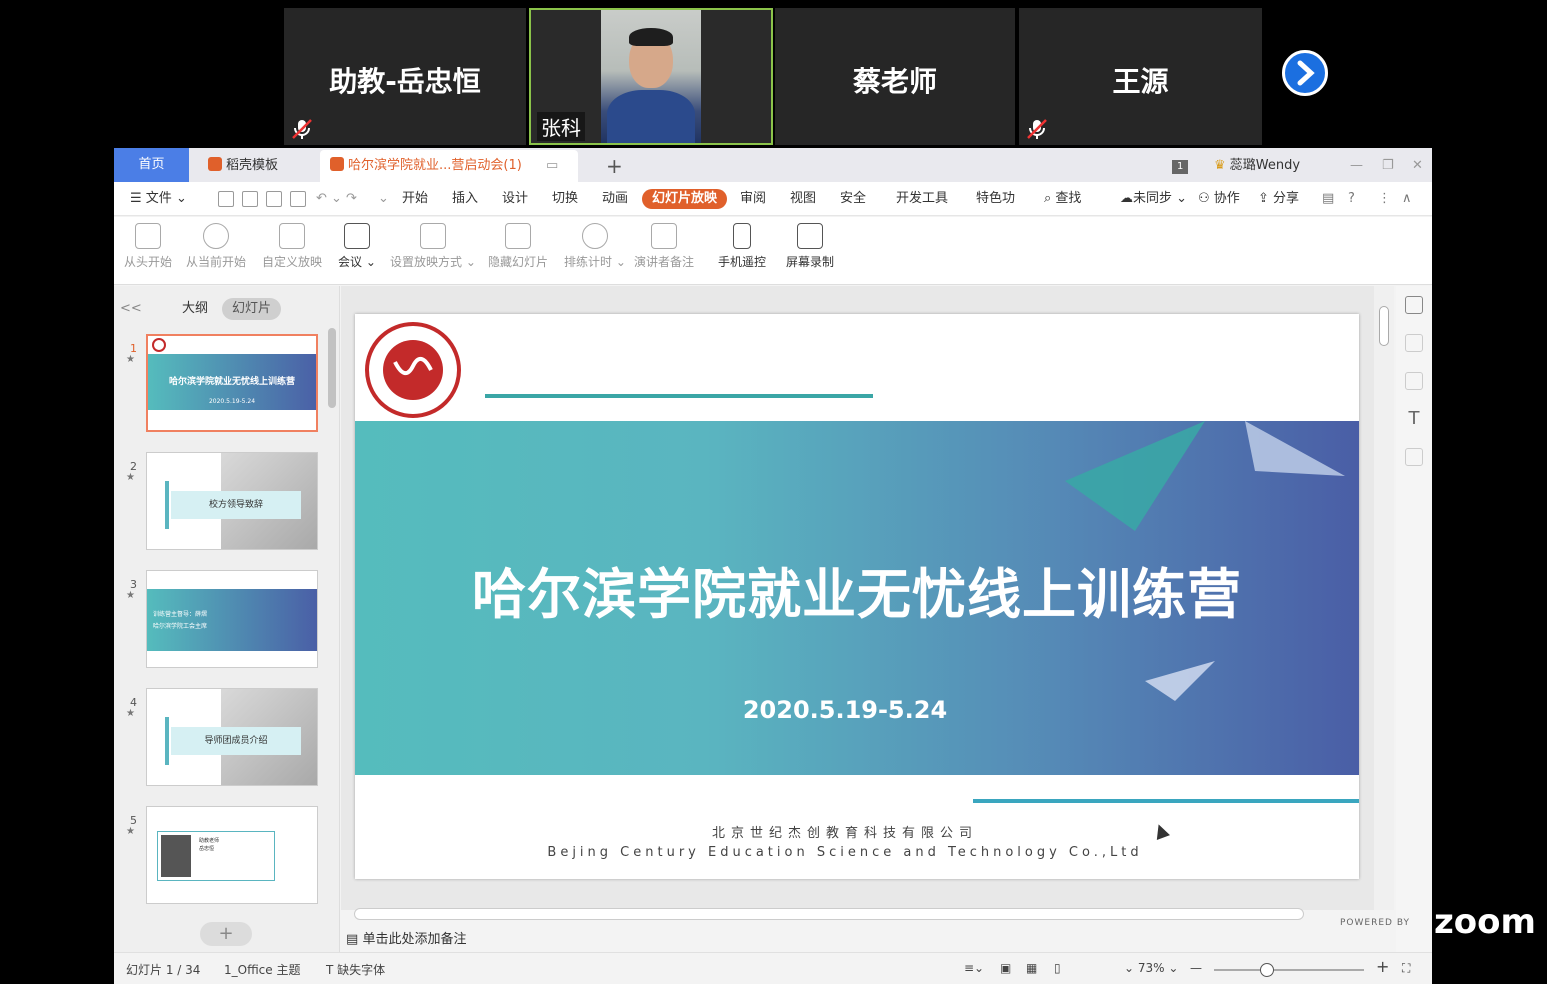  What do you see at coordinates (895, 76) in the screenshot?
I see `participant-tile: 蔡老师` at bounding box center [895, 76].